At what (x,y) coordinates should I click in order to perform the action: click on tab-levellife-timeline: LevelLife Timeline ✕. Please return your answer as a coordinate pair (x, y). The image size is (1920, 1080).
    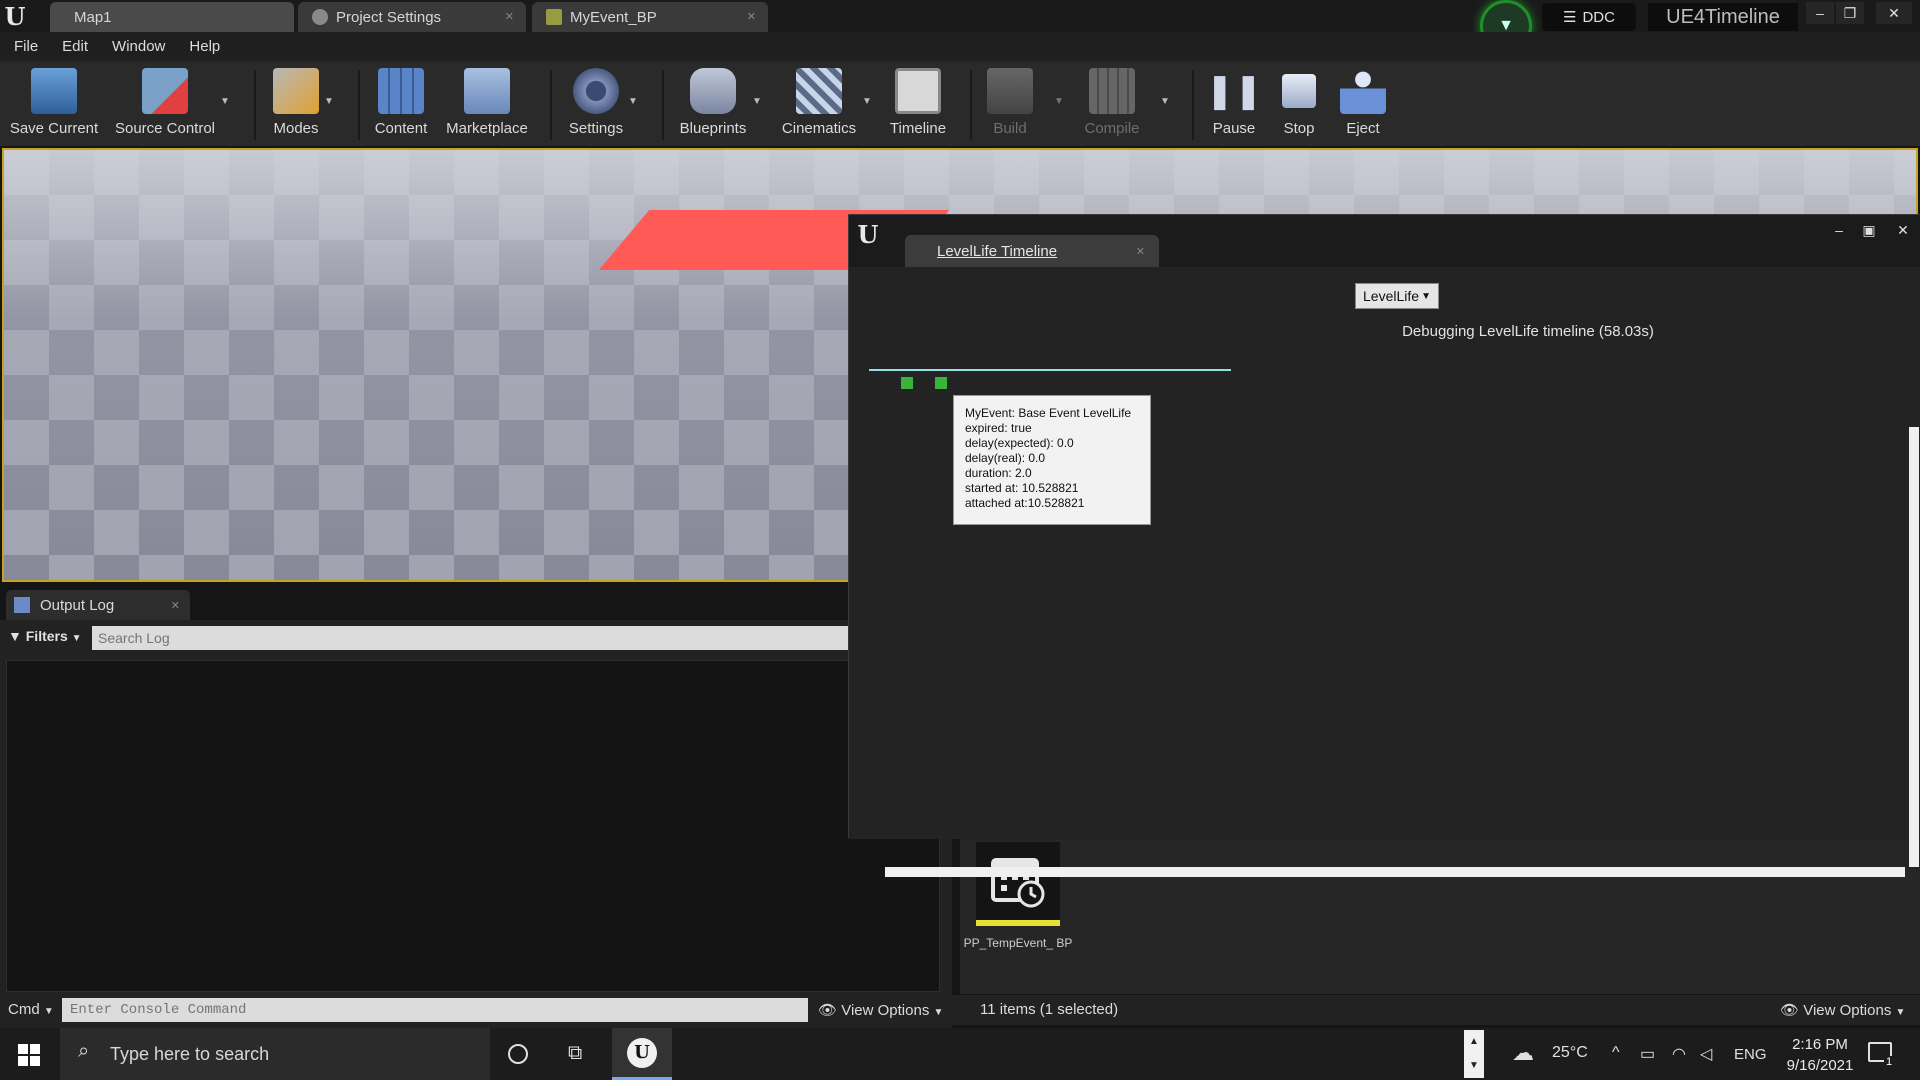
    Looking at the image, I should click on (1032, 251).